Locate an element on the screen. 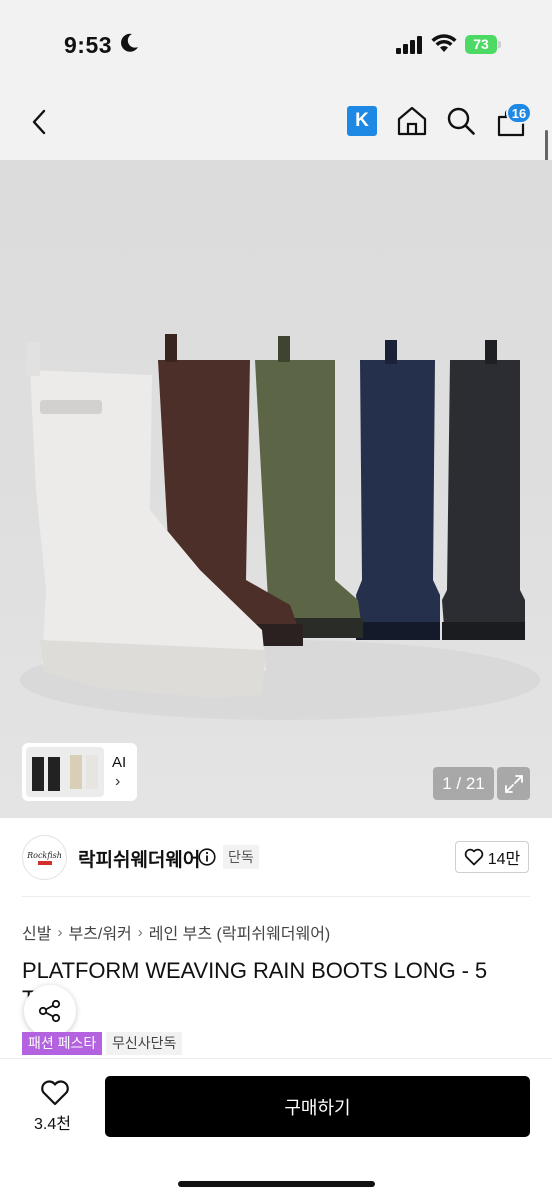 The width and height of the screenshot is (552, 1201). divider is located at coordinates (276, 896).